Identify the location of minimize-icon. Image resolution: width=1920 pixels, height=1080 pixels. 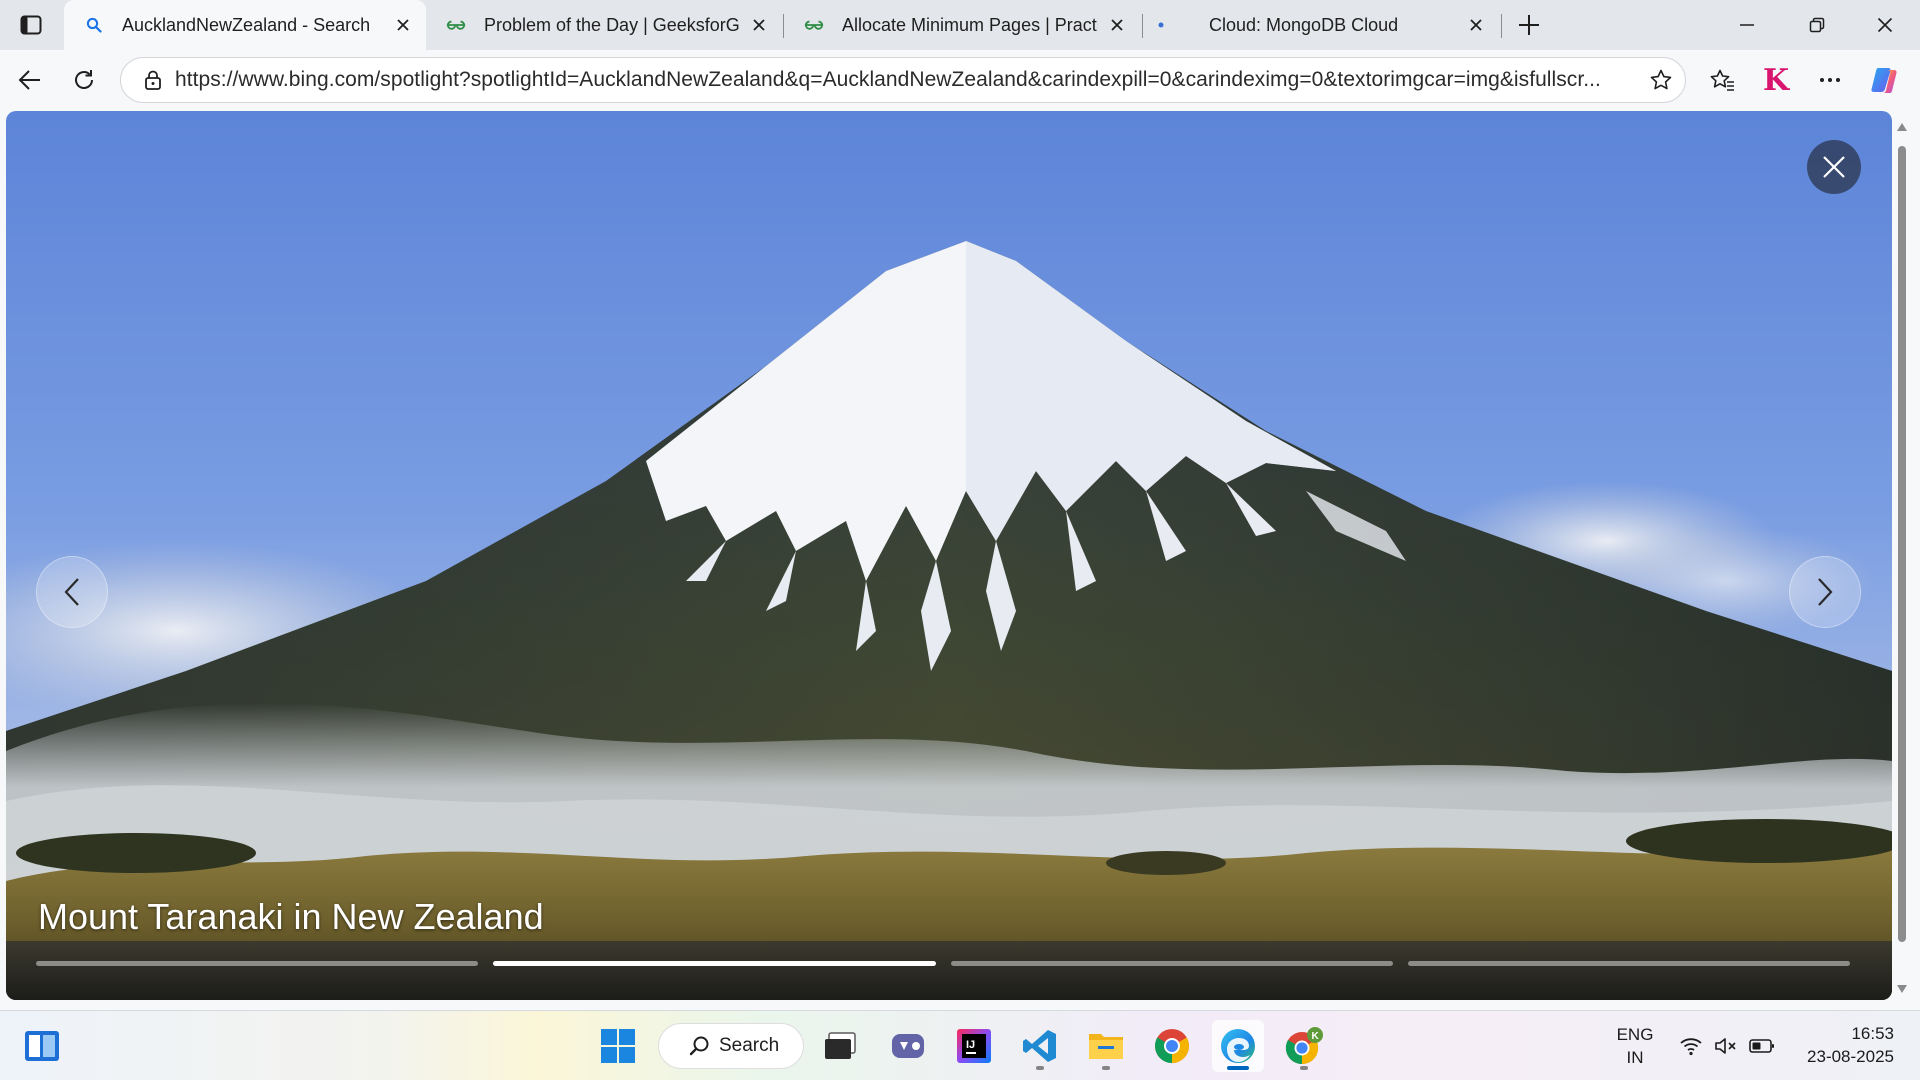
(1747, 25).